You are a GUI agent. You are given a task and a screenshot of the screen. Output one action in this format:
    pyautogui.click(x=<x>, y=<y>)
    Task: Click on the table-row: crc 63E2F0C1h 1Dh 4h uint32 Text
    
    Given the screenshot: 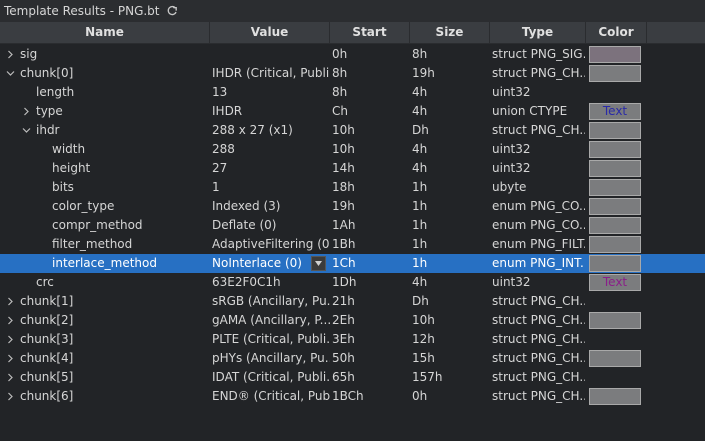 What is the action you would take?
    pyautogui.click(x=352, y=282)
    